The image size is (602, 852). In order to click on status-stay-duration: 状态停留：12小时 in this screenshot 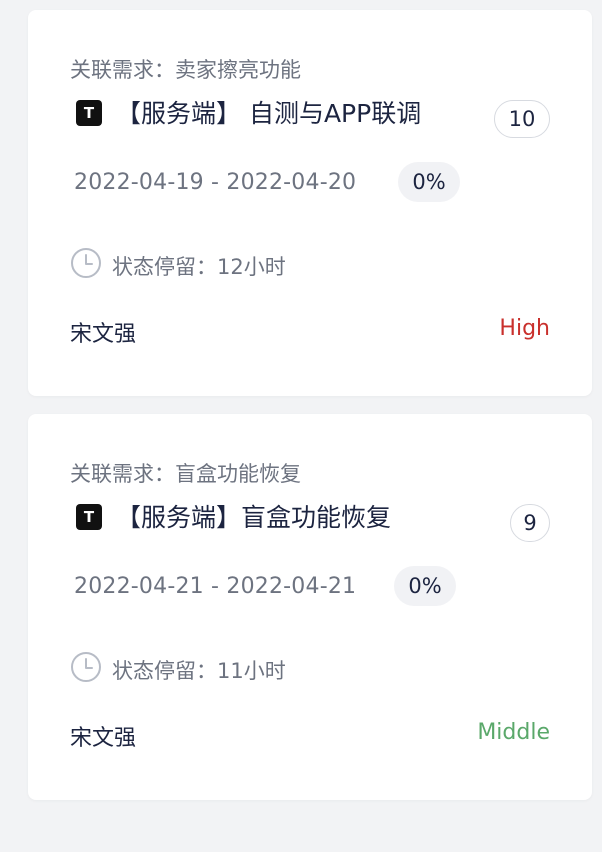, I will do `click(199, 267)`.